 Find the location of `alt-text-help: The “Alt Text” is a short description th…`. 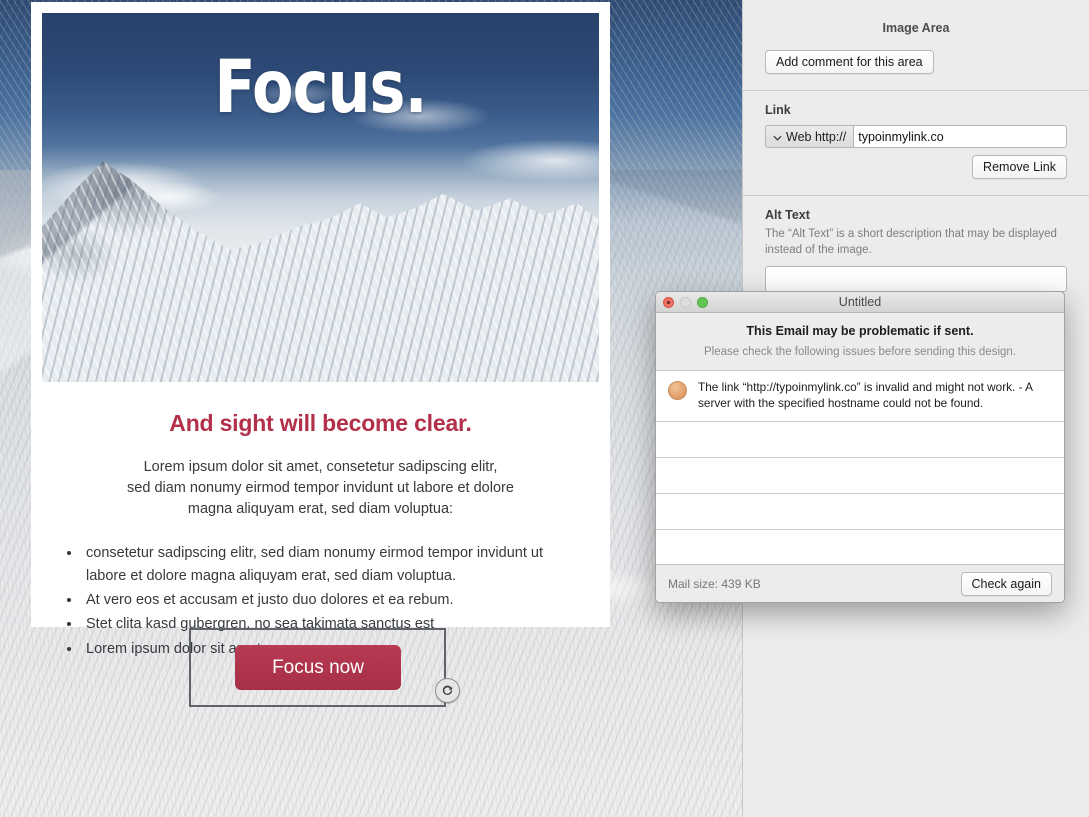

alt-text-help: The “Alt Text” is a short description th… is located at coordinates (911, 242).